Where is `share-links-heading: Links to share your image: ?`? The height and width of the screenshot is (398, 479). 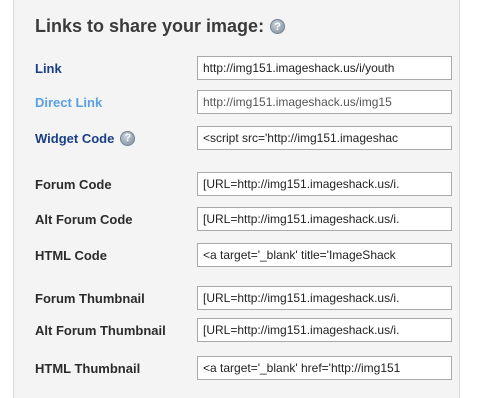 share-links-heading: Links to share your image: ? is located at coordinates (160, 26).